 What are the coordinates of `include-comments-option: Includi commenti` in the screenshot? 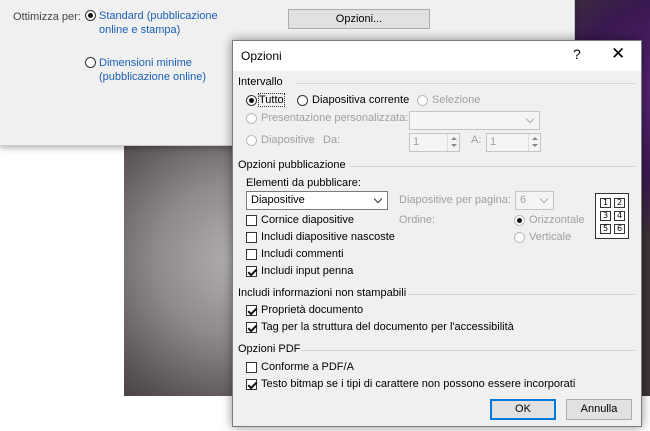 It's located at (295, 254).